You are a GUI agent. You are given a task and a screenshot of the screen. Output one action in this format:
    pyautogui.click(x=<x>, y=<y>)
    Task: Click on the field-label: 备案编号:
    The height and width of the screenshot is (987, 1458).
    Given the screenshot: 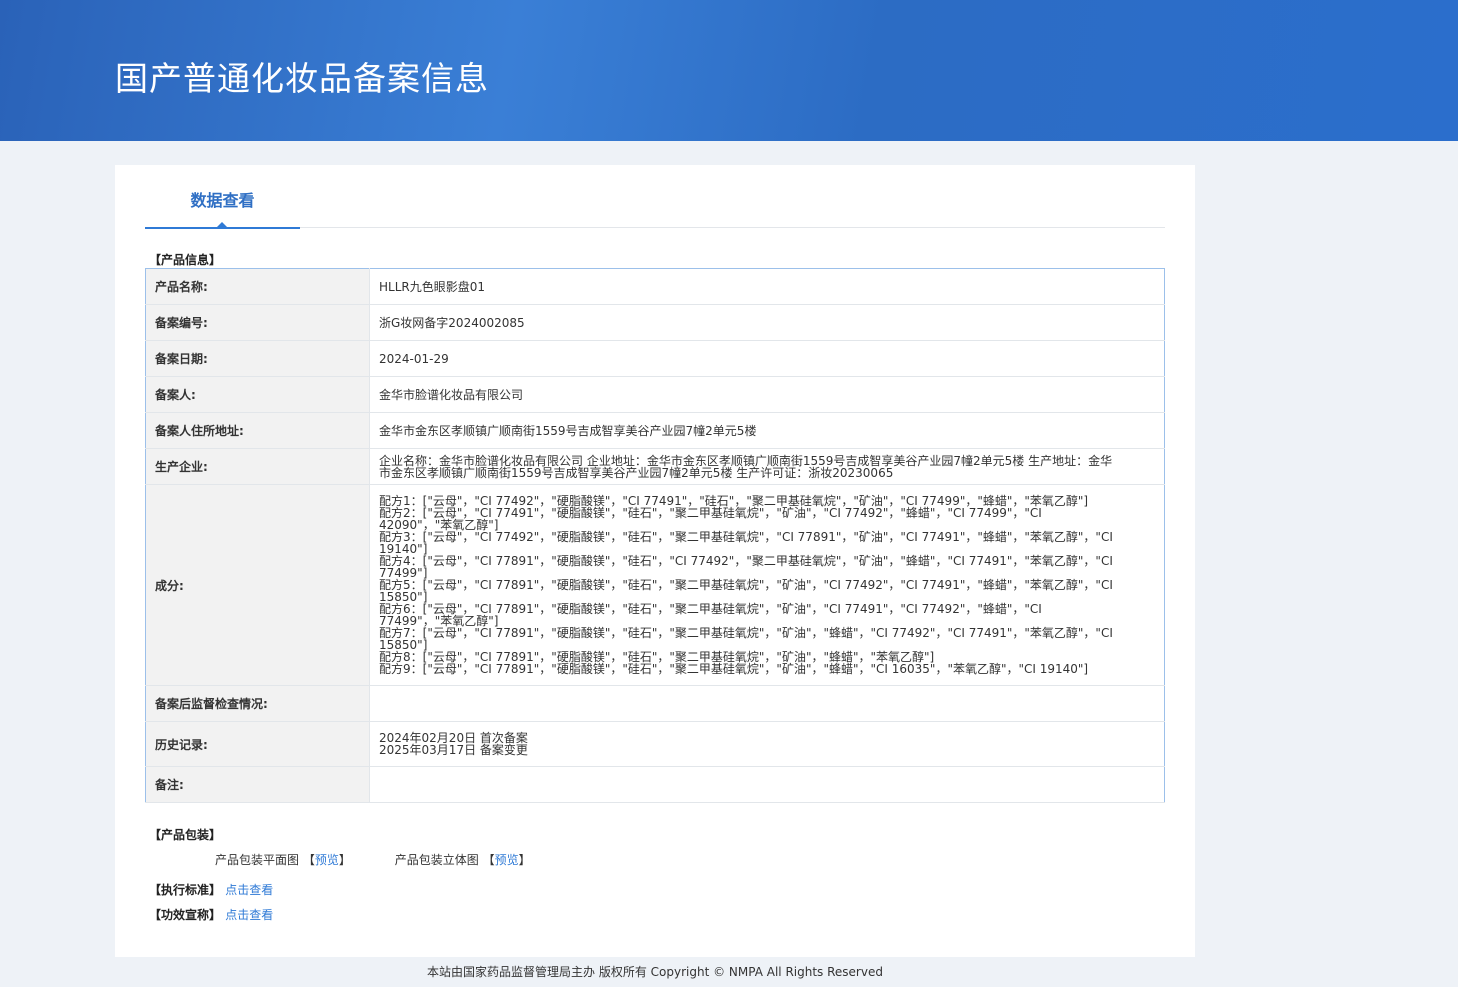 What is the action you would take?
    pyautogui.click(x=257, y=322)
    